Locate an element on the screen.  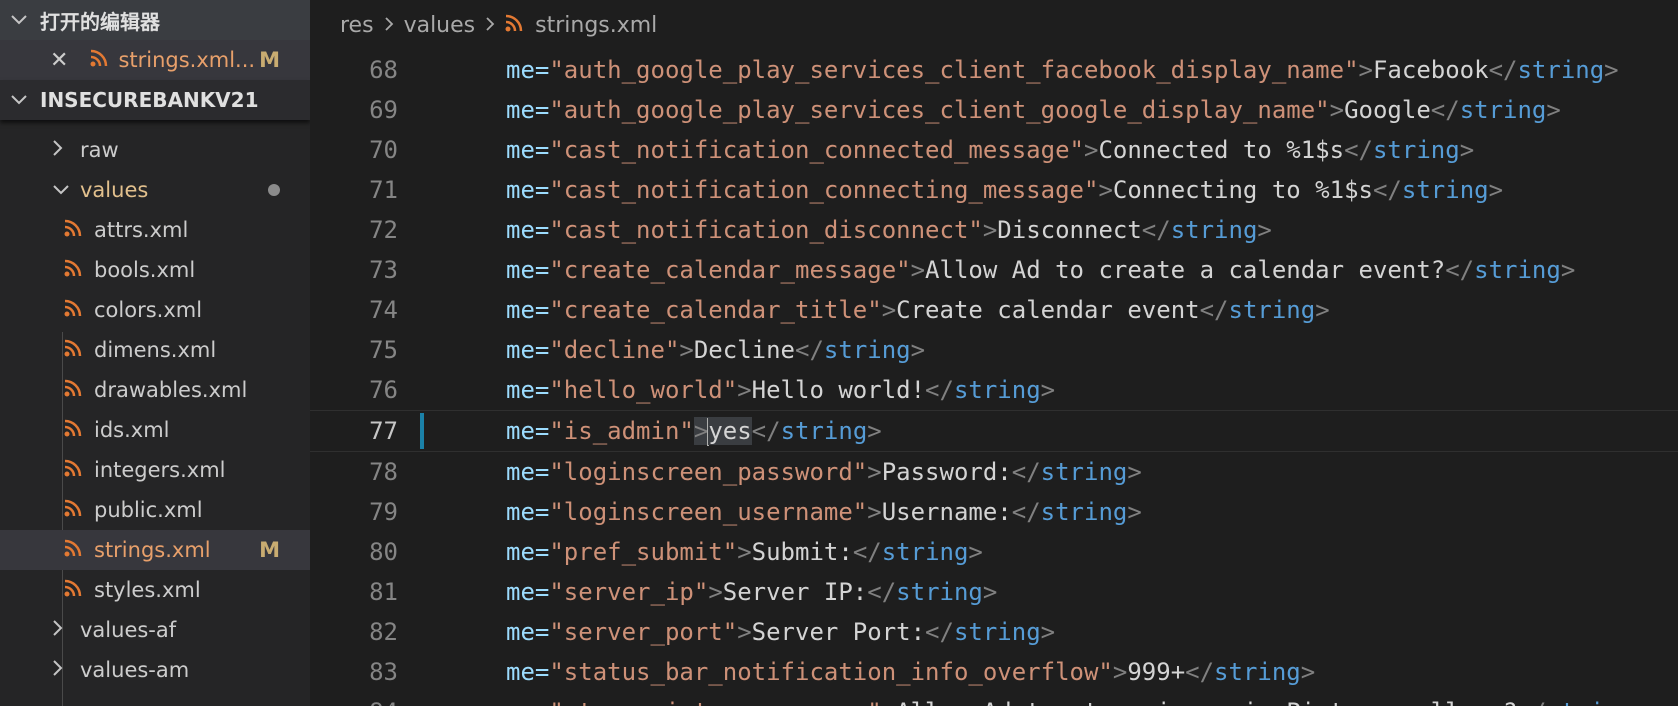
line-number: 78 is located at coordinates (383, 472).